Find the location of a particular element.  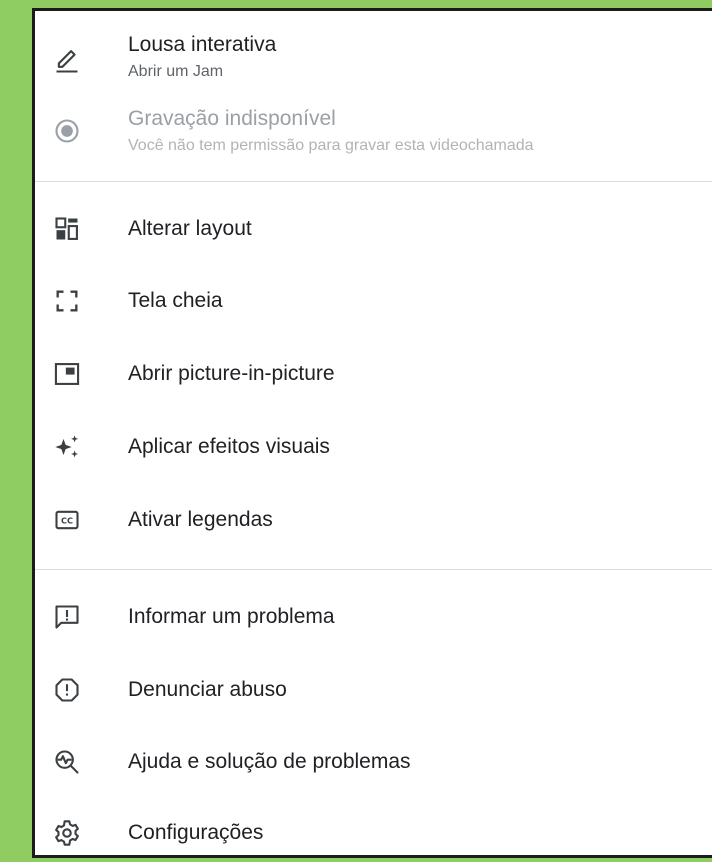

settings-gear-icon is located at coordinates (67, 833).